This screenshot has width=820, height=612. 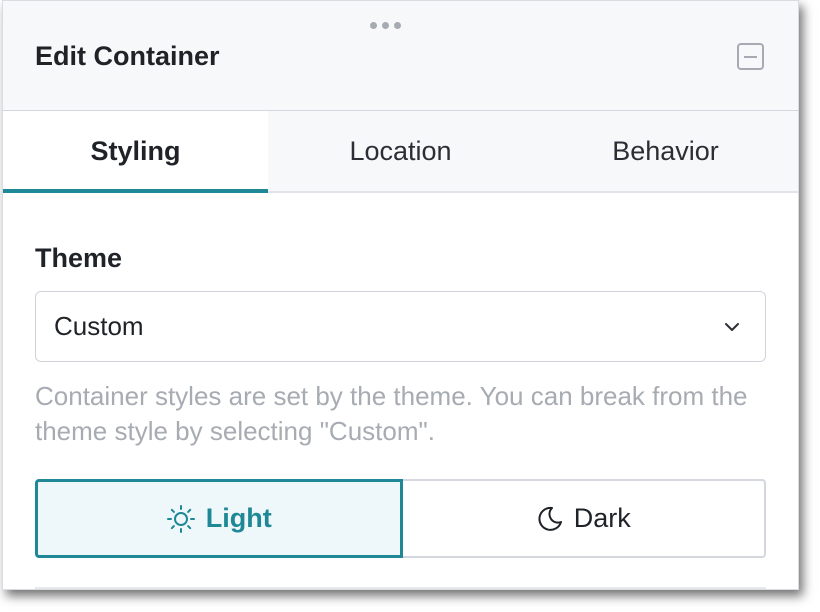 I want to click on tab-behavior: Behavior, so click(x=665, y=151).